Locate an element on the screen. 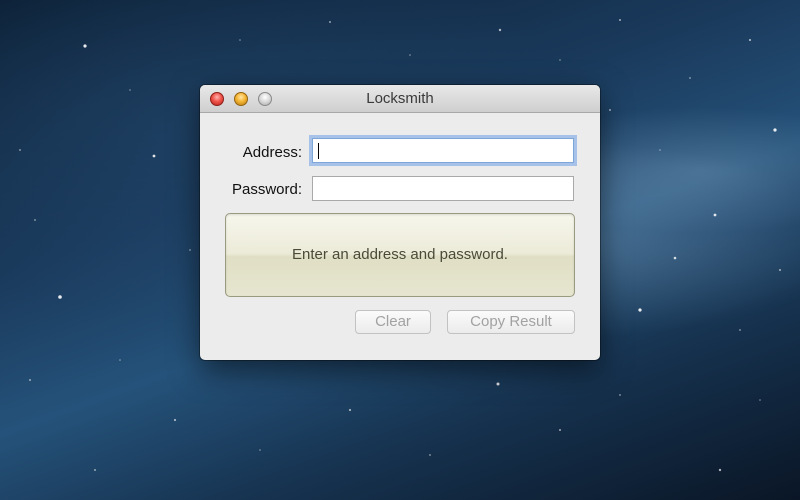  address-input is located at coordinates (443, 150).